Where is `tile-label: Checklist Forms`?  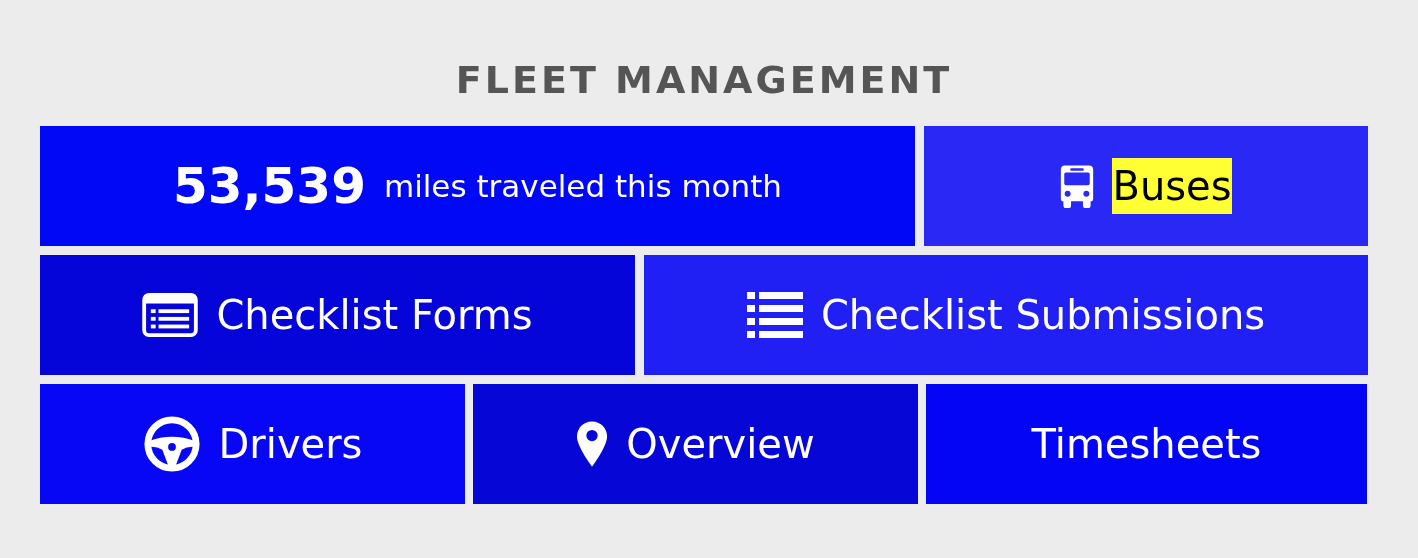 tile-label: Checklist Forms is located at coordinates (374, 315).